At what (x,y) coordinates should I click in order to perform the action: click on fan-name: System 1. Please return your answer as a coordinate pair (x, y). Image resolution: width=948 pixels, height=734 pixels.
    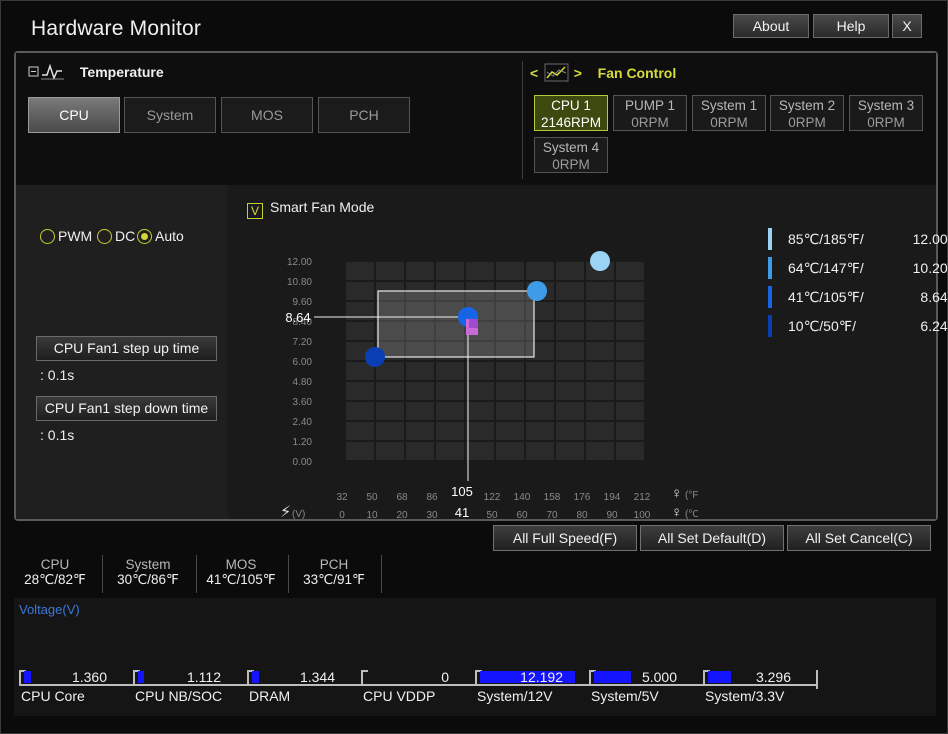
    Looking at the image, I should click on (729, 105).